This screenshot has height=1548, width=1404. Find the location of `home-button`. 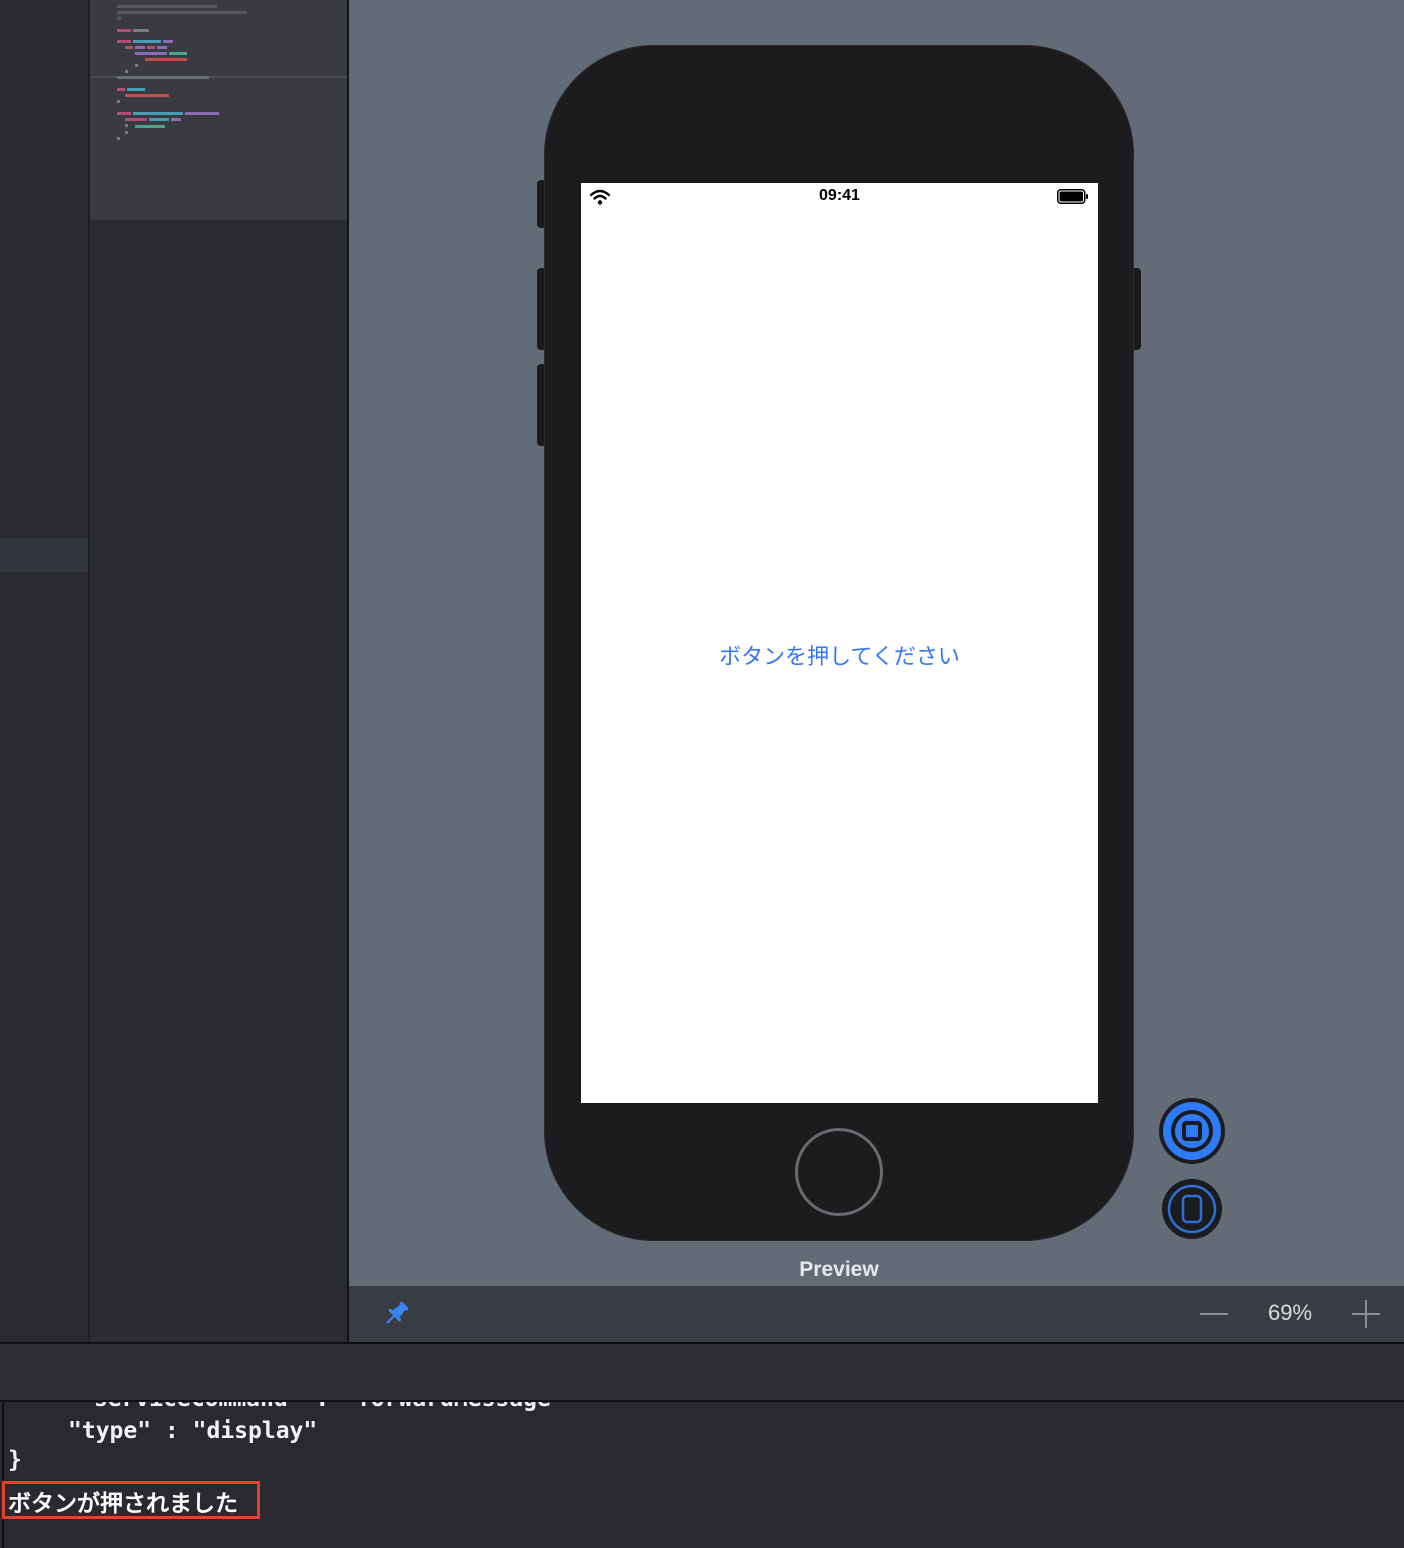

home-button is located at coordinates (839, 1172).